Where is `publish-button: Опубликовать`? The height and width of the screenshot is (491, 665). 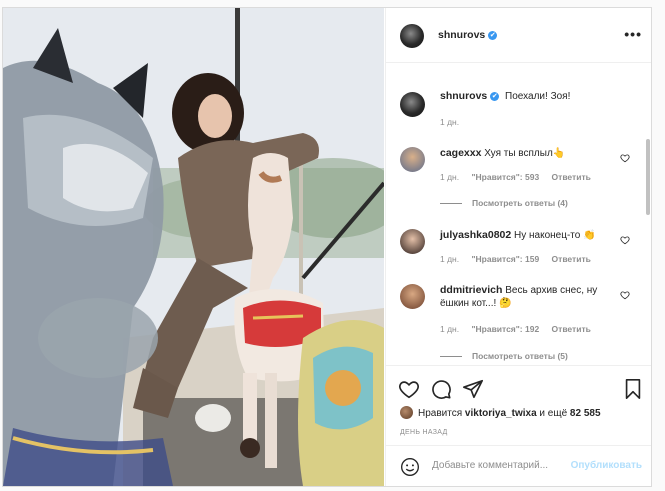 publish-button: Опубликовать is located at coordinates (606, 465).